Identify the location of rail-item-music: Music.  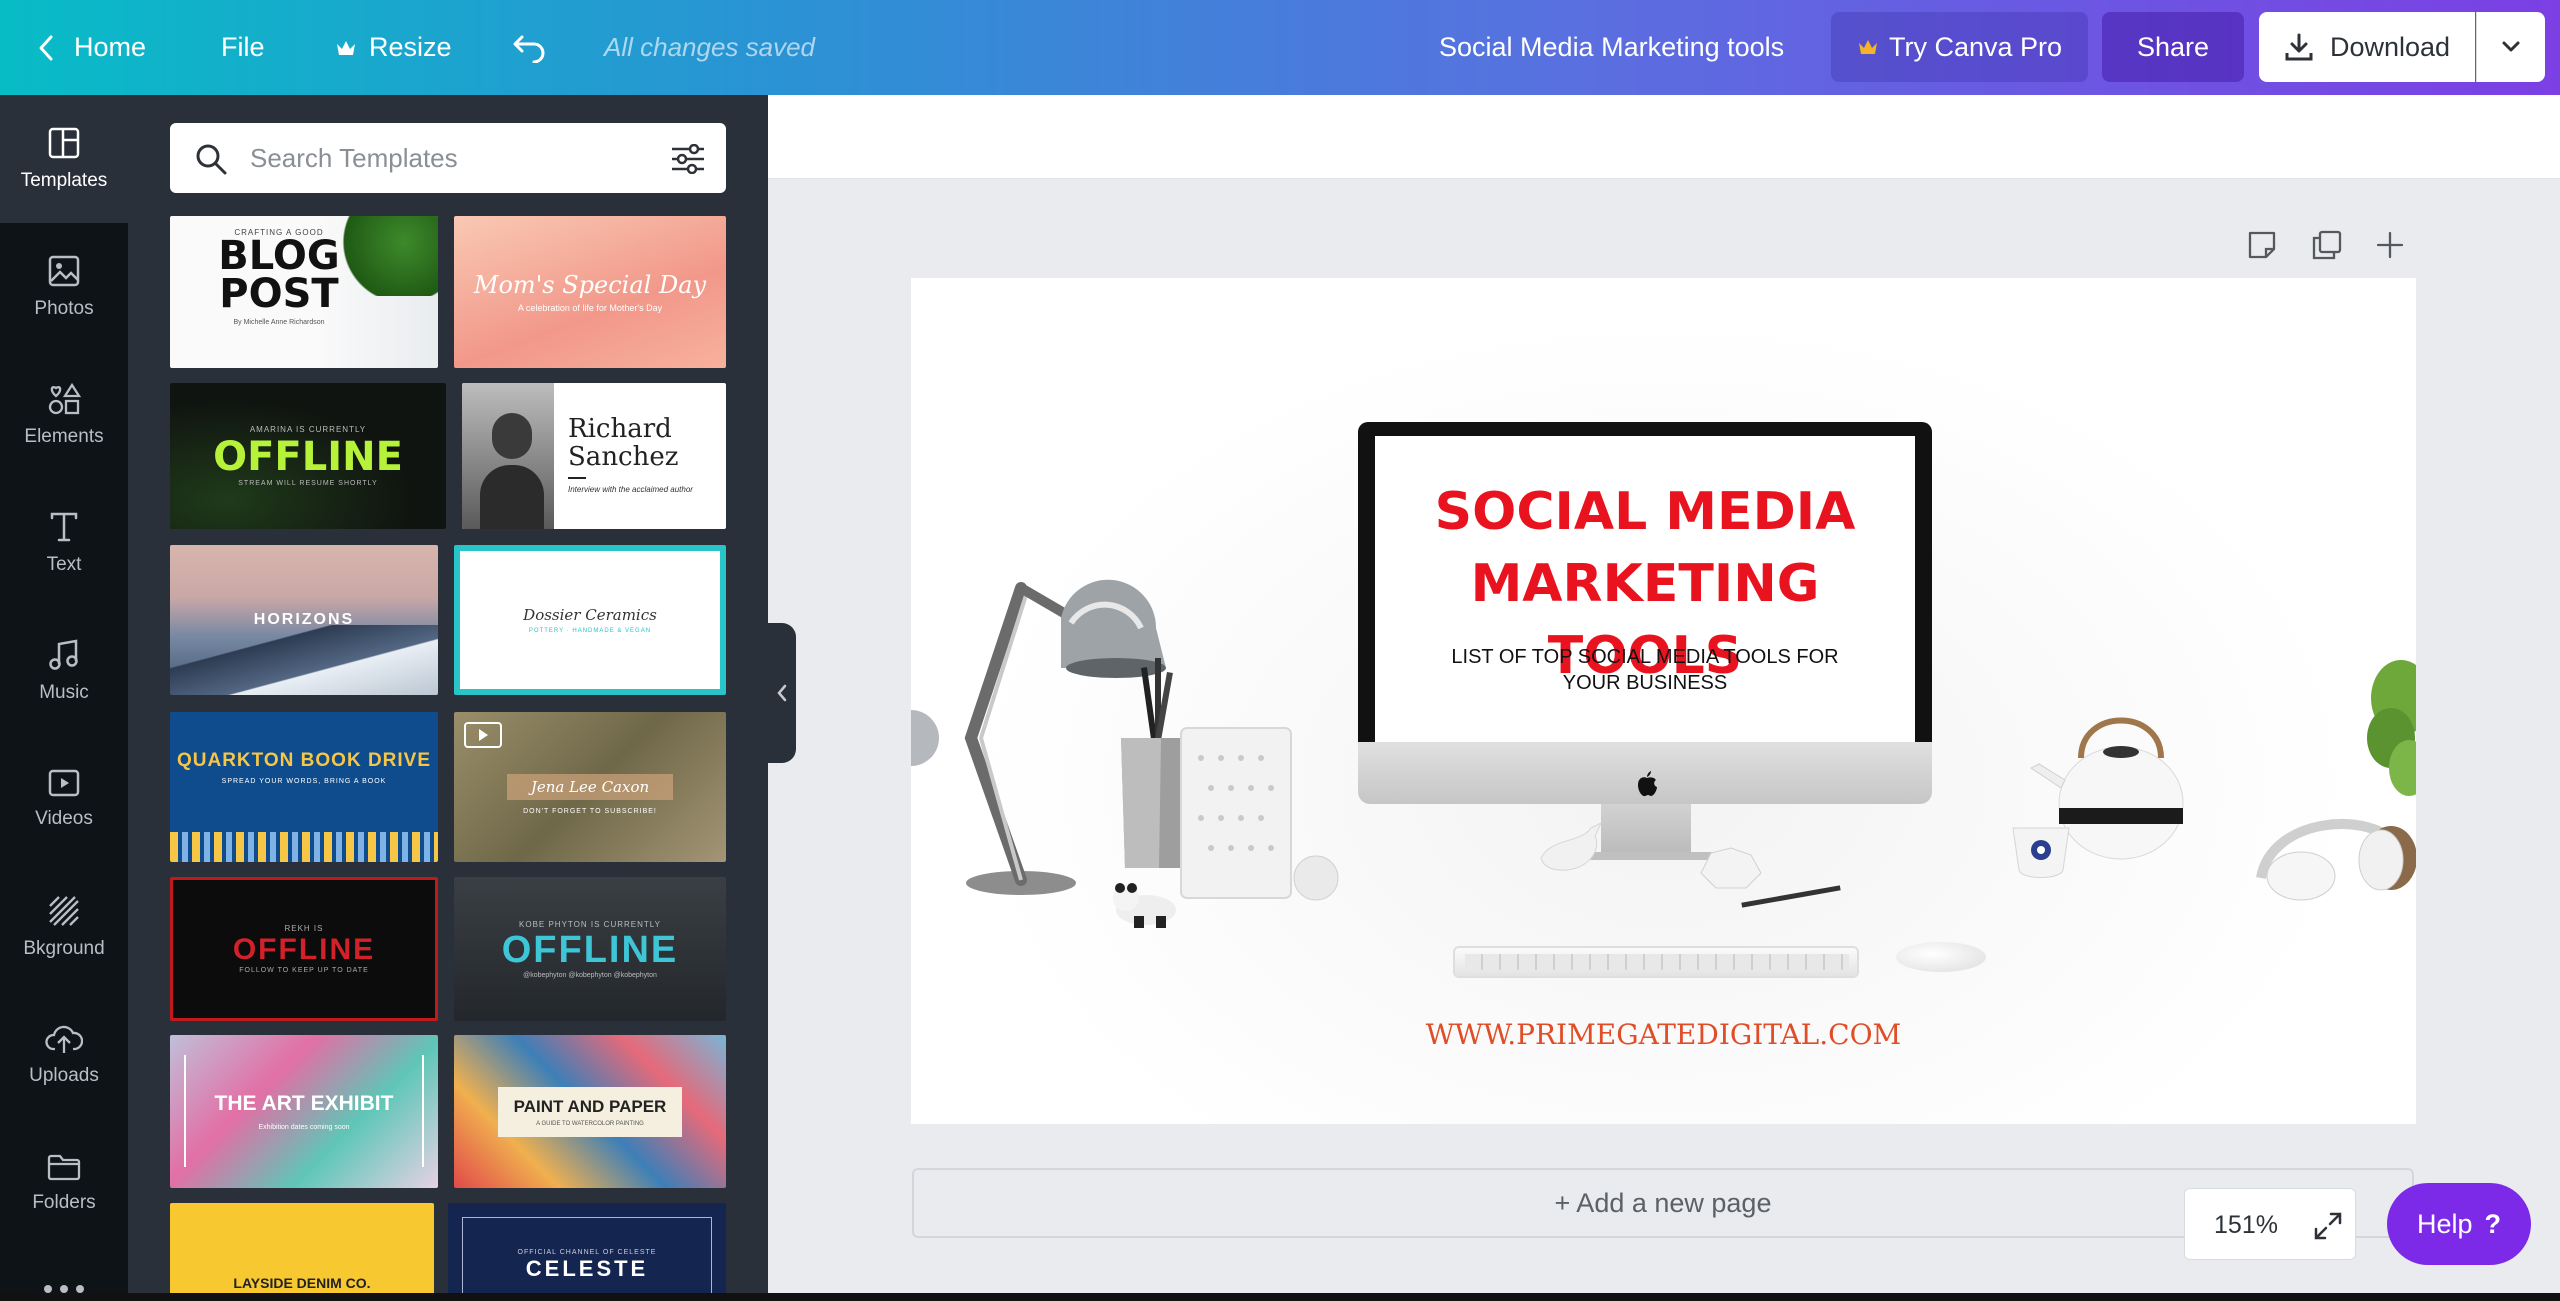
(64, 671).